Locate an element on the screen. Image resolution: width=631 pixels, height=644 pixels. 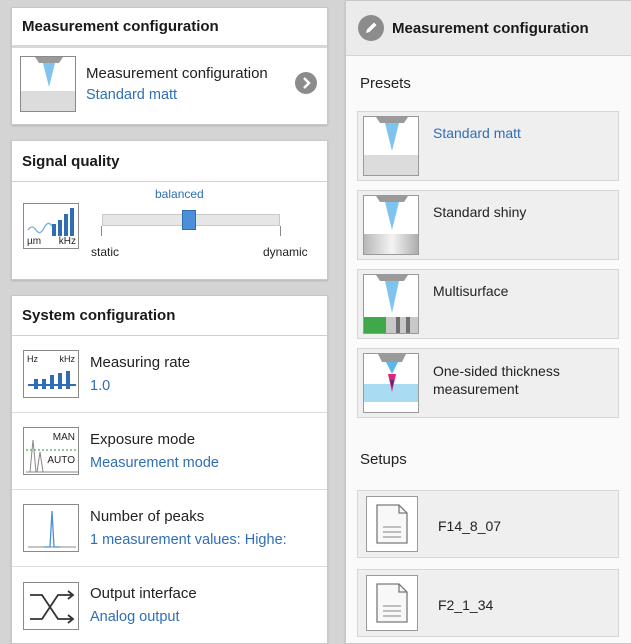
thickness-icon is located at coordinates (391, 383).